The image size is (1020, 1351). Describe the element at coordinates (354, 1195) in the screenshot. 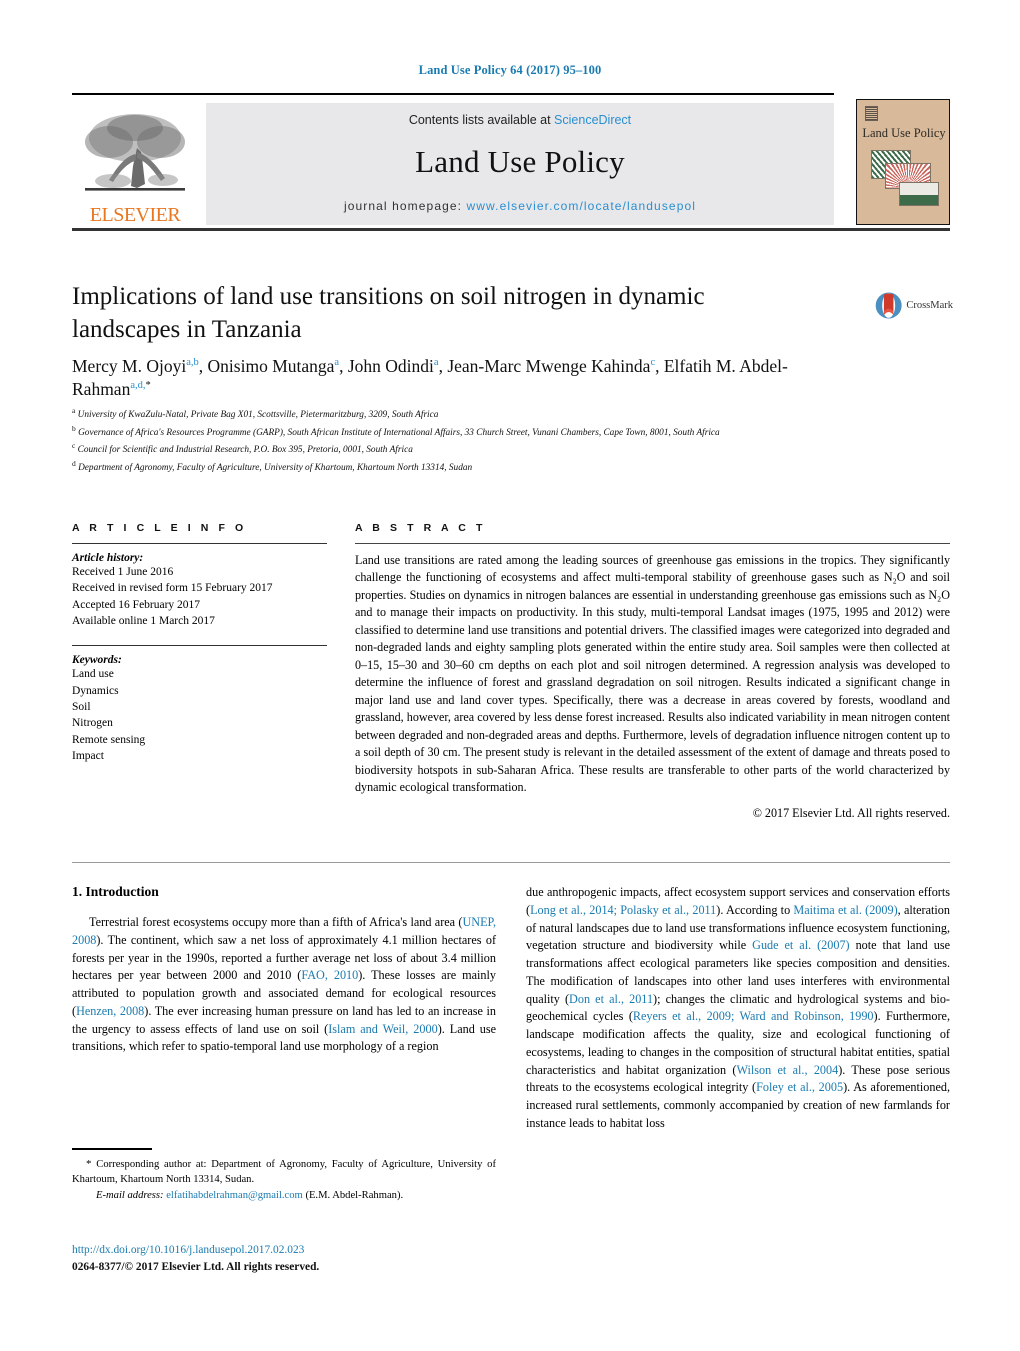

I see `email-owner: (E.M. Abdel-Rahman).` at that location.